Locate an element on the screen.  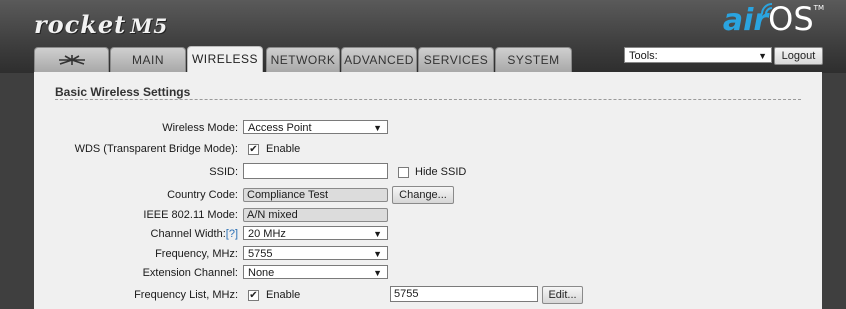
airos-logo: airOSTM is located at coordinates (773, 20).